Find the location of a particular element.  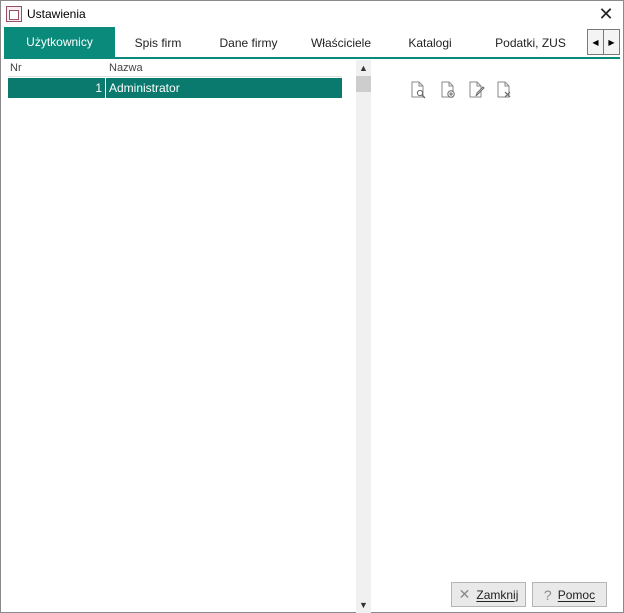

app-book-icon is located at coordinates (14, 14).